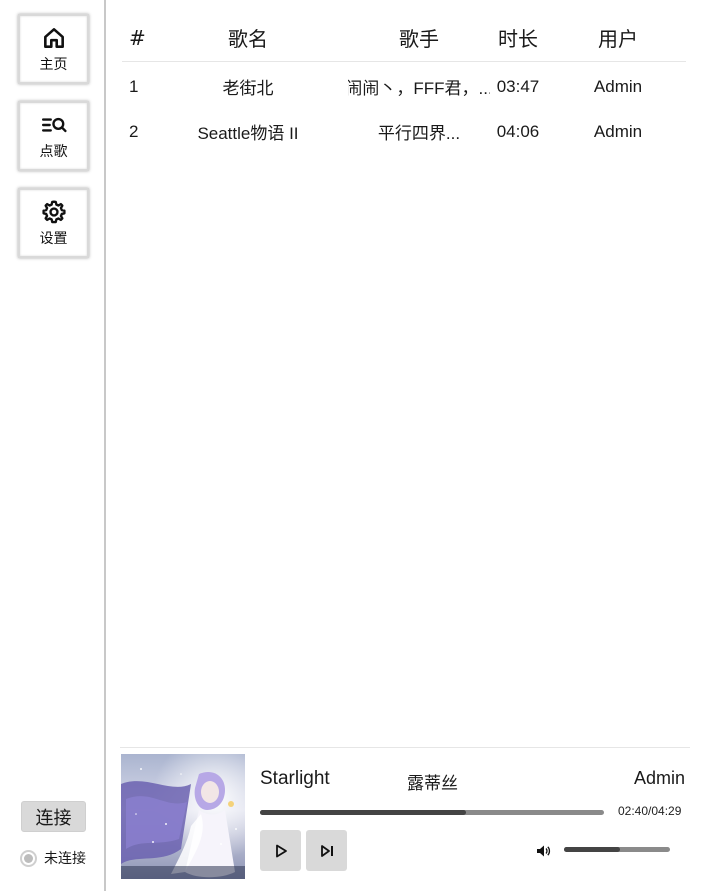  Describe the element at coordinates (659, 778) in the screenshot. I see `track-user: Admin` at that location.